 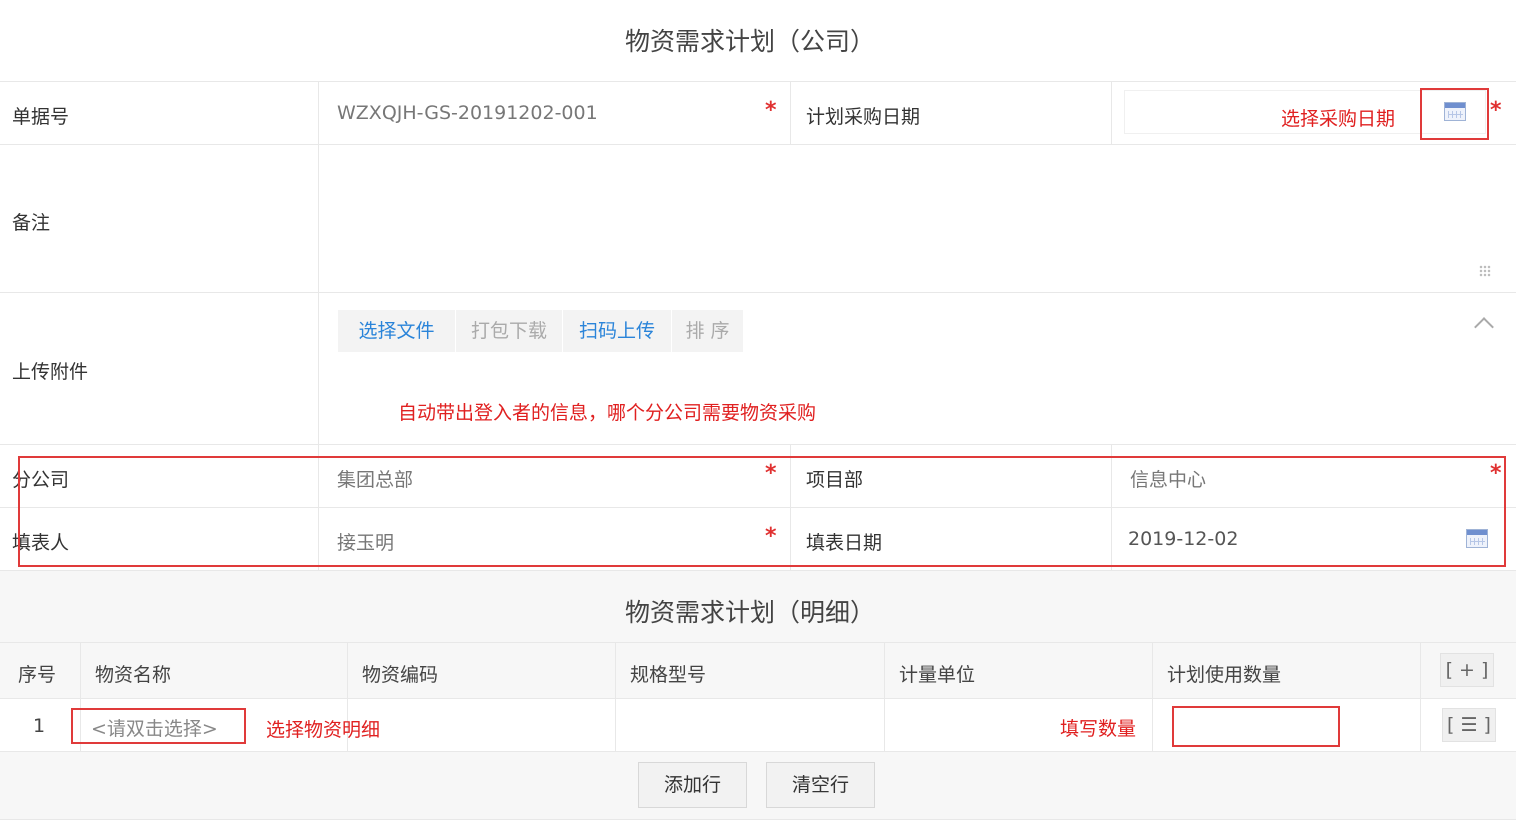 I want to click on detail-header: 物资需求计划（明细）, so click(x=758, y=607).